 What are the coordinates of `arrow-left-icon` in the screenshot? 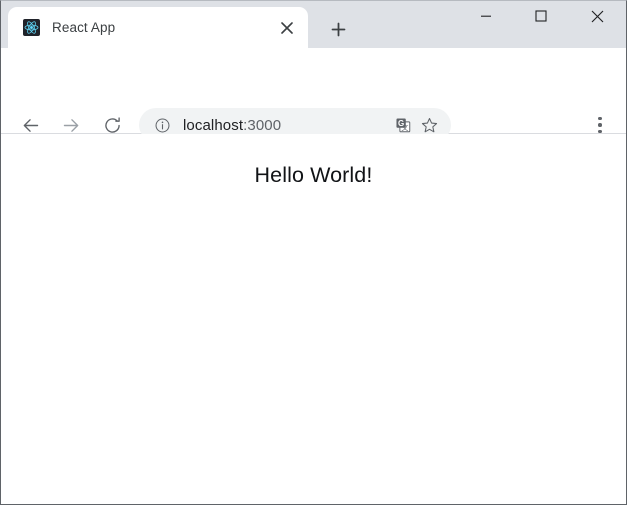 It's located at (30, 125).